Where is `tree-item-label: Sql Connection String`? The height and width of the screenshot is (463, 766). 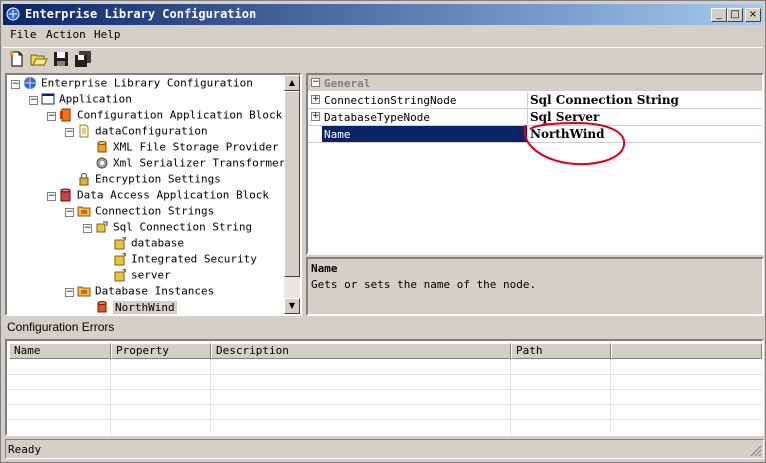 tree-item-label: Sql Connection String is located at coordinates (183, 227).